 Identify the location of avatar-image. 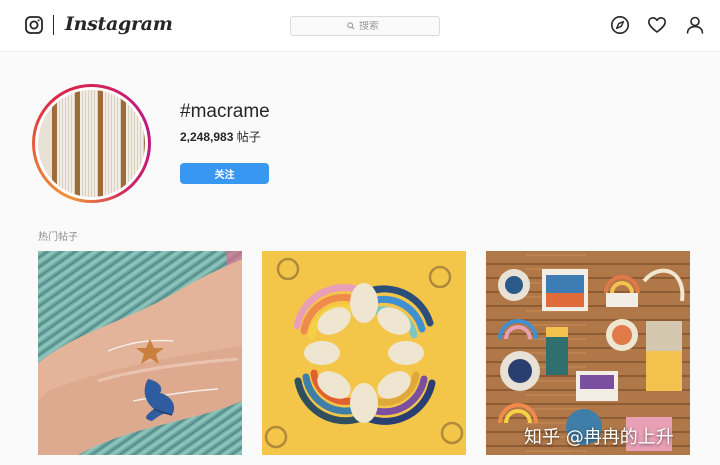
(91, 143).